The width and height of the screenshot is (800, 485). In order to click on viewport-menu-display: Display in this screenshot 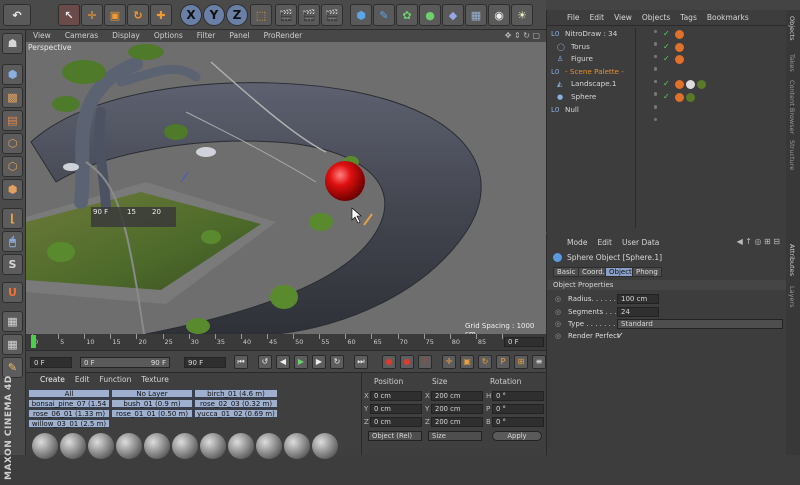, I will do `click(126, 36)`.